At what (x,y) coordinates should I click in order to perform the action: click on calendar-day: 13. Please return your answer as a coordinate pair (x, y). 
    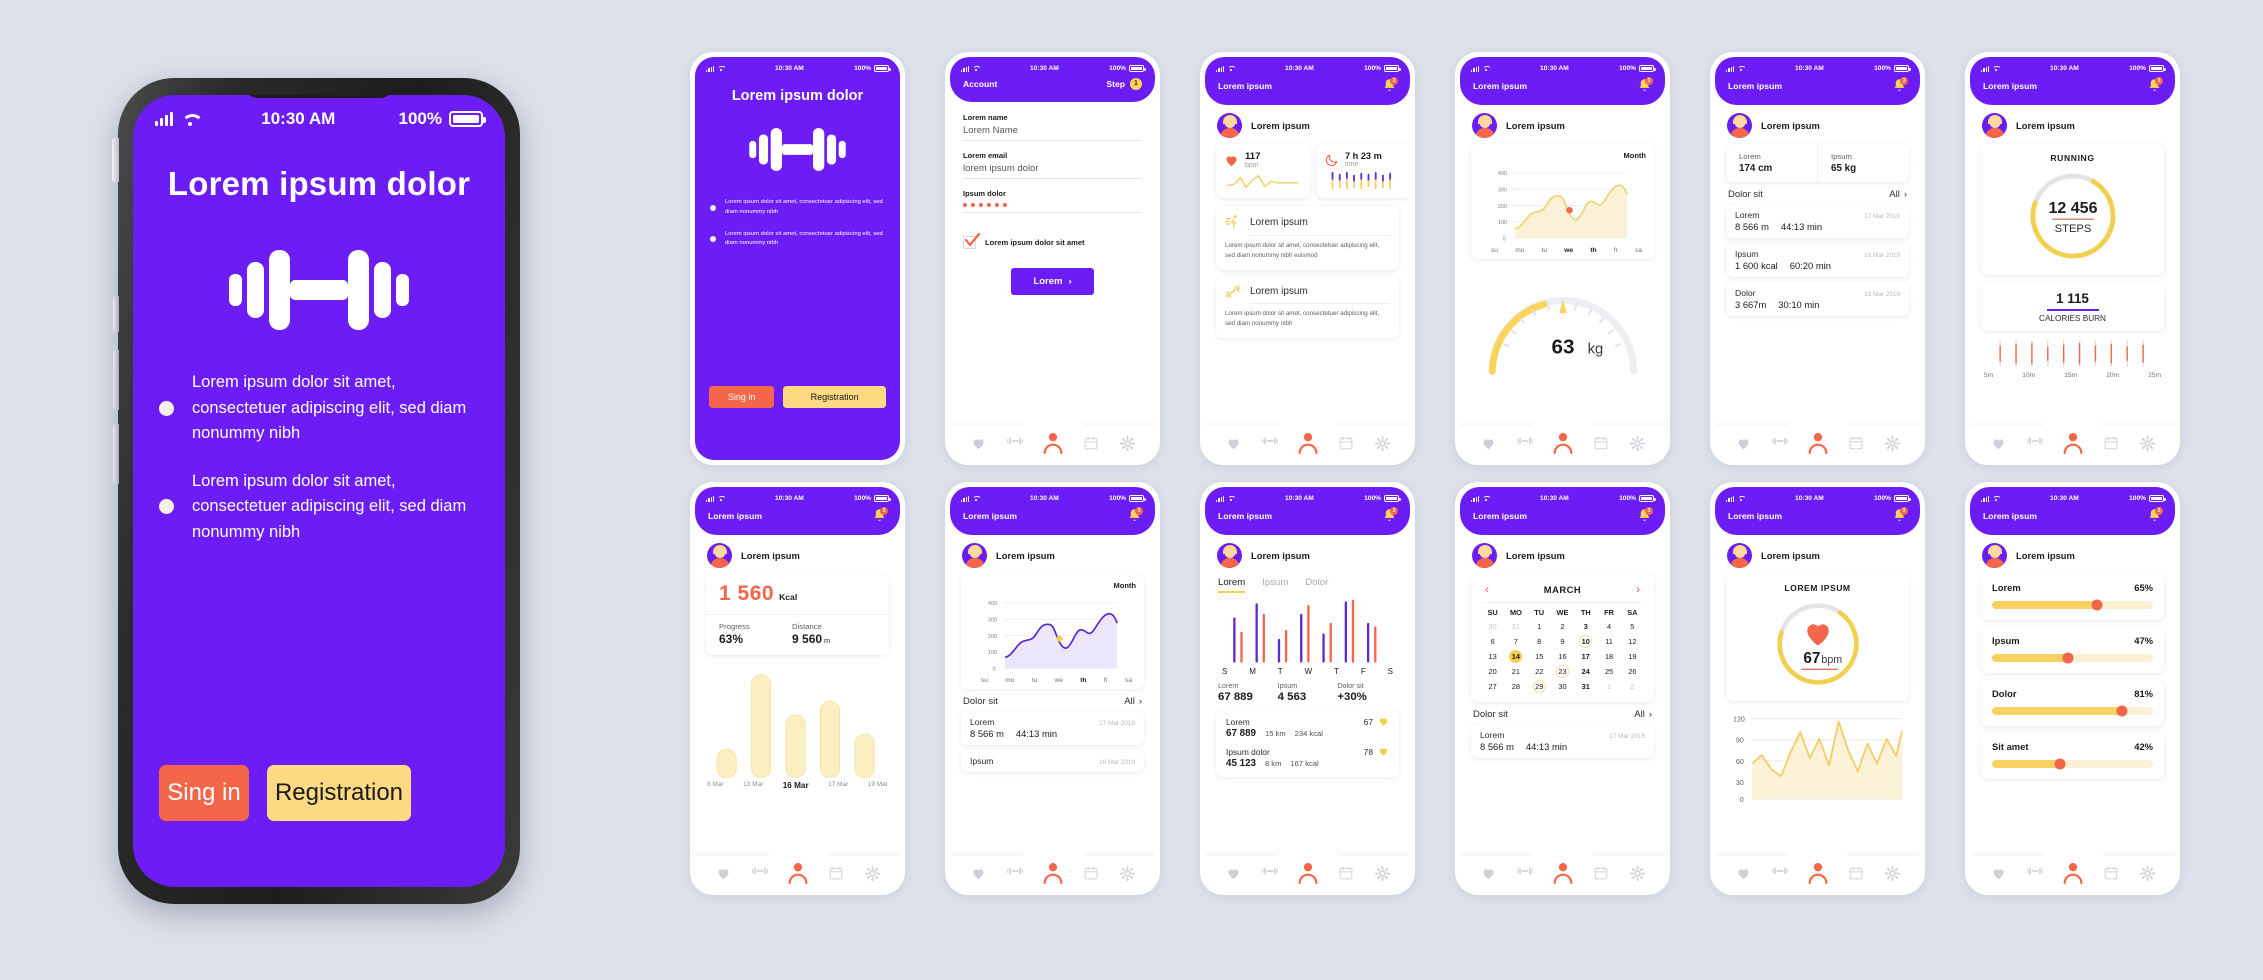
    Looking at the image, I should click on (1492, 656).